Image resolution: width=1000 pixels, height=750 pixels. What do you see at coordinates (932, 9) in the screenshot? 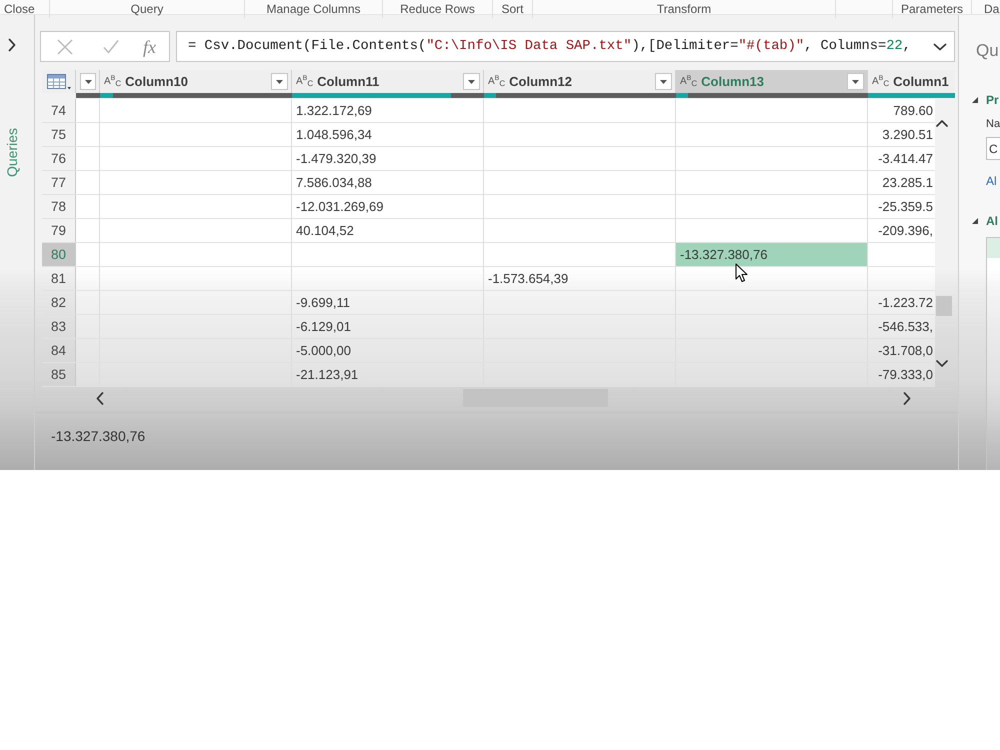
I see `ribbon-group-label: Parameters` at bounding box center [932, 9].